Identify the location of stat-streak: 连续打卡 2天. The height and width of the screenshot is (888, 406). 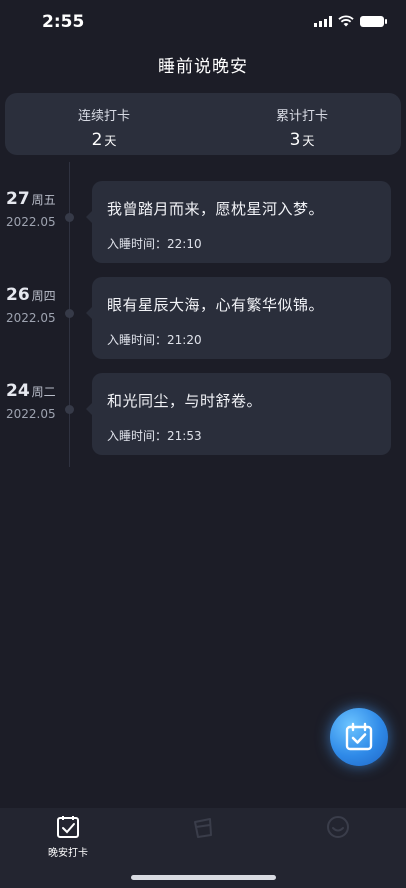
(104, 124).